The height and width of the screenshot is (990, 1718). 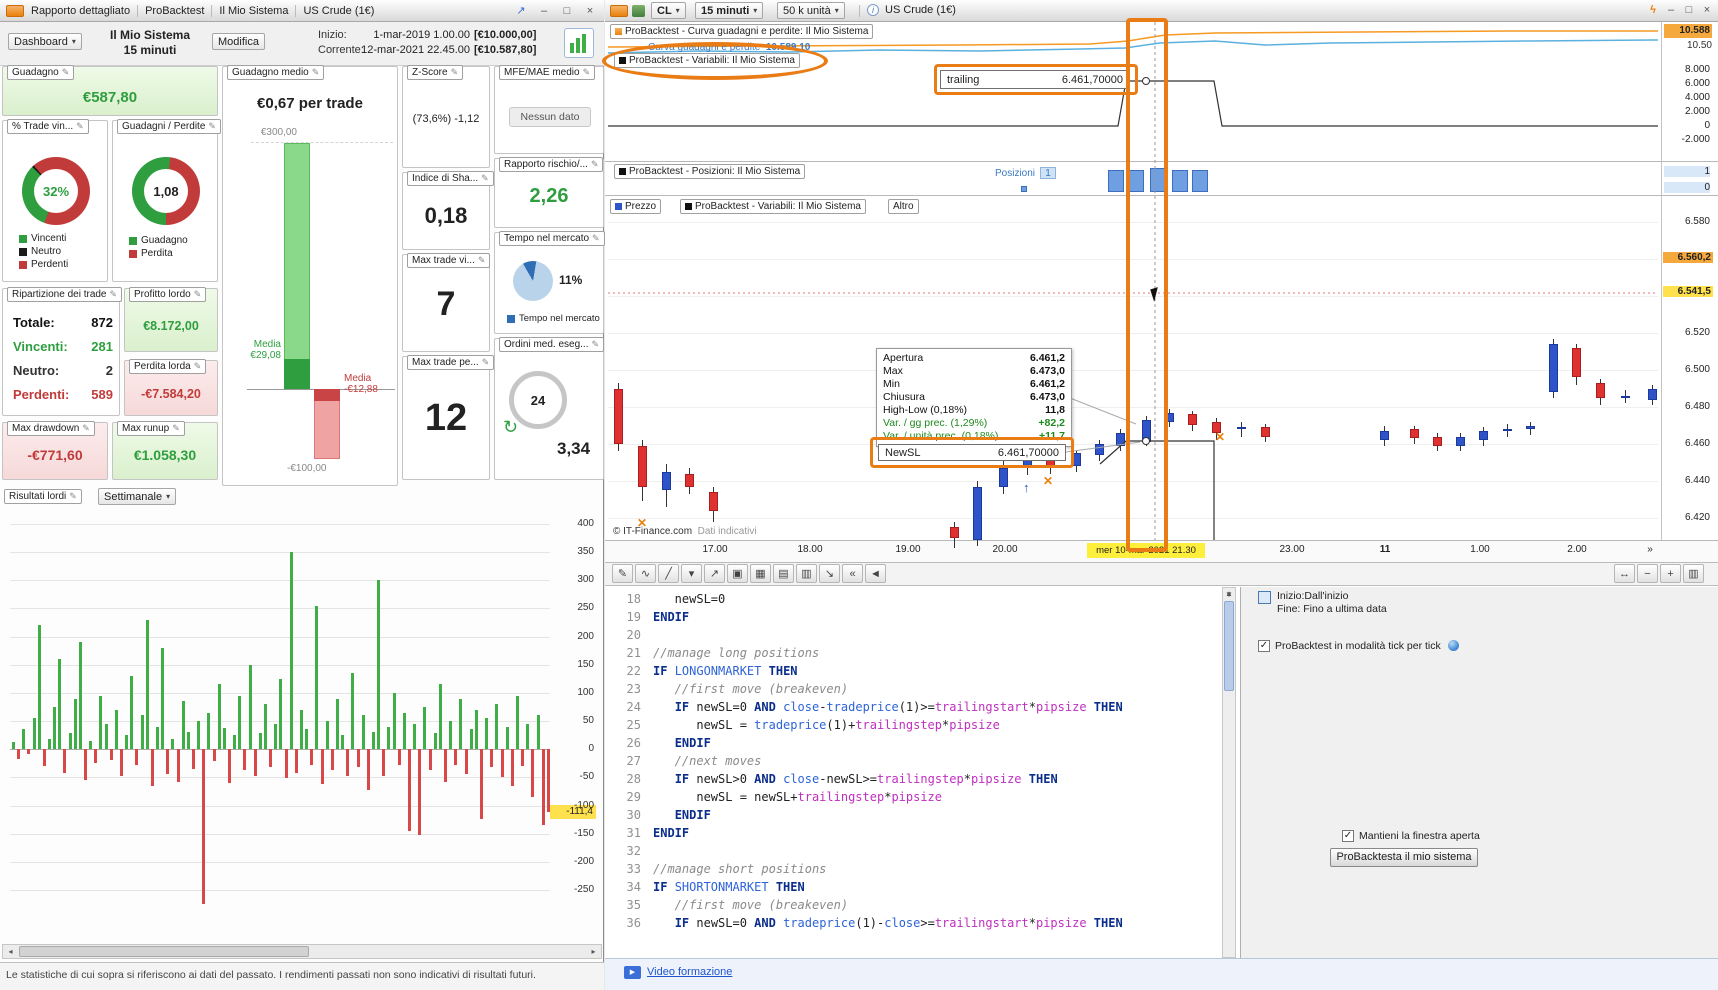 I want to click on positions-scale-tick: 0, so click(x=1687, y=187).